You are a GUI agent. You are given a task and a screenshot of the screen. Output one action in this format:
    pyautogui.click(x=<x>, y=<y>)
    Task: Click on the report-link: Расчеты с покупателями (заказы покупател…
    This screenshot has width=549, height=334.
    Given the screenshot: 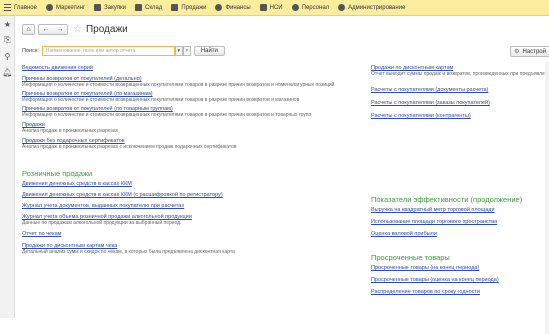 What is the action you would take?
    pyautogui.click(x=459, y=103)
    